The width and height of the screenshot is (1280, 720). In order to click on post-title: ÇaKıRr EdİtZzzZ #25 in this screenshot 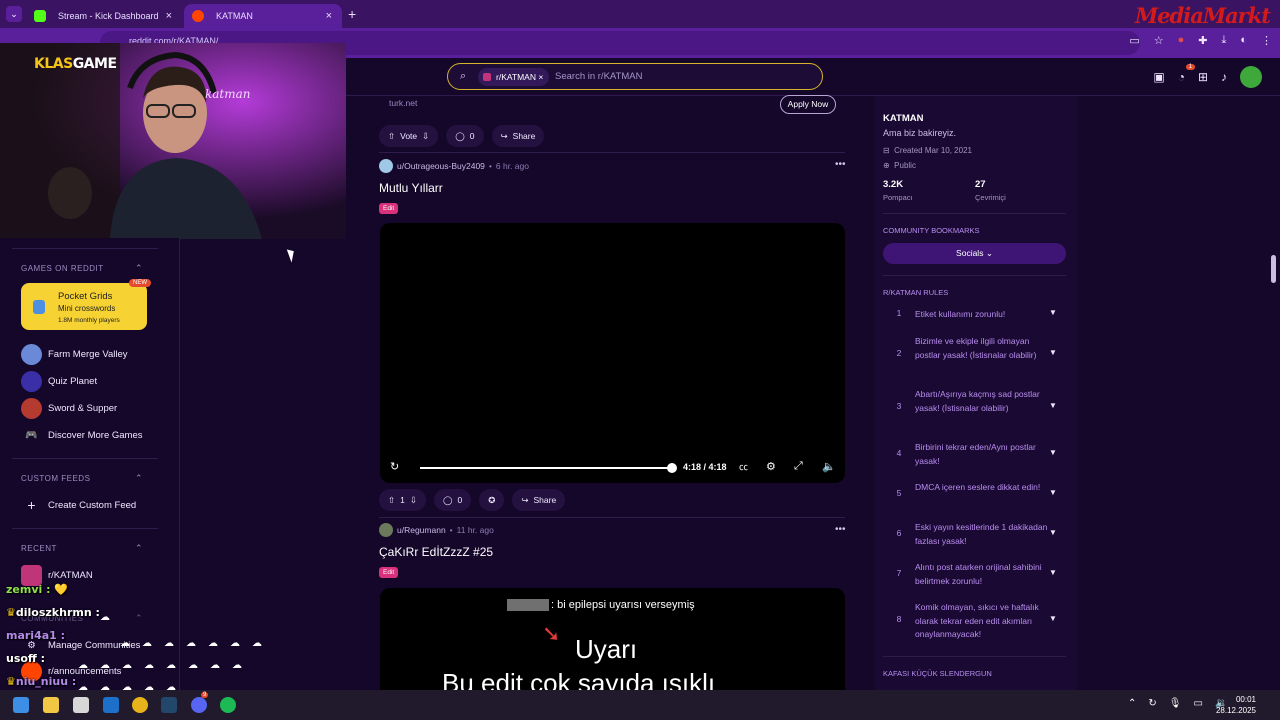, I will do `click(436, 552)`.